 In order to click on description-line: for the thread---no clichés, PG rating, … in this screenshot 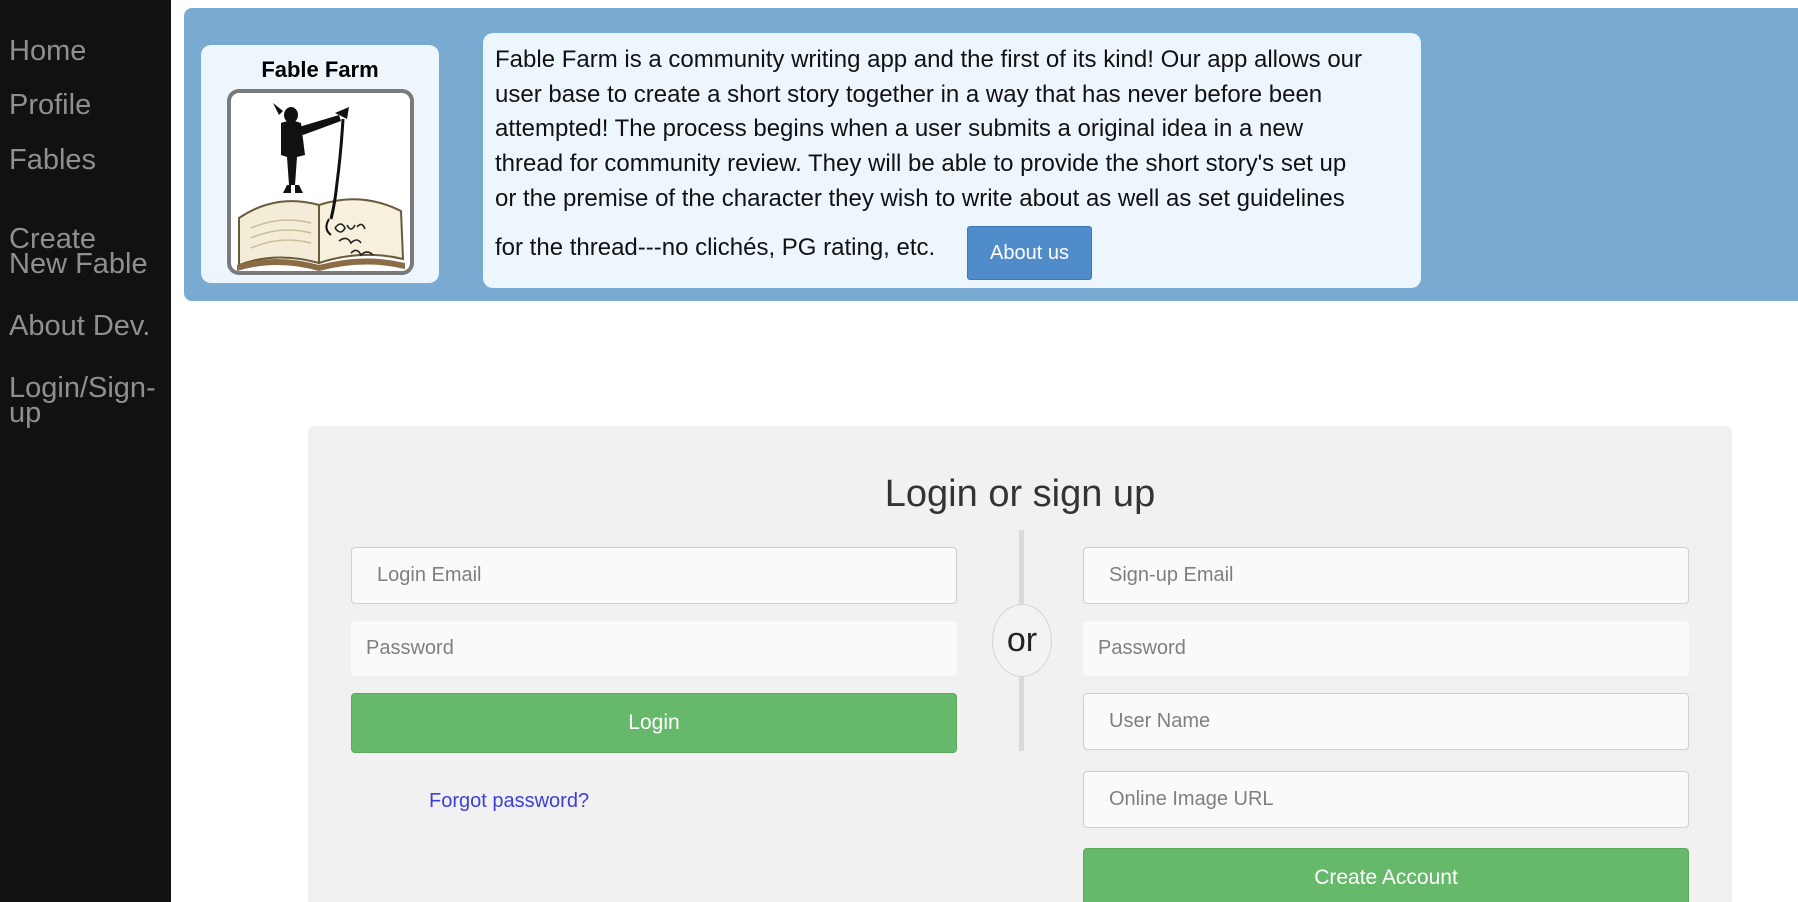, I will do `click(715, 247)`.